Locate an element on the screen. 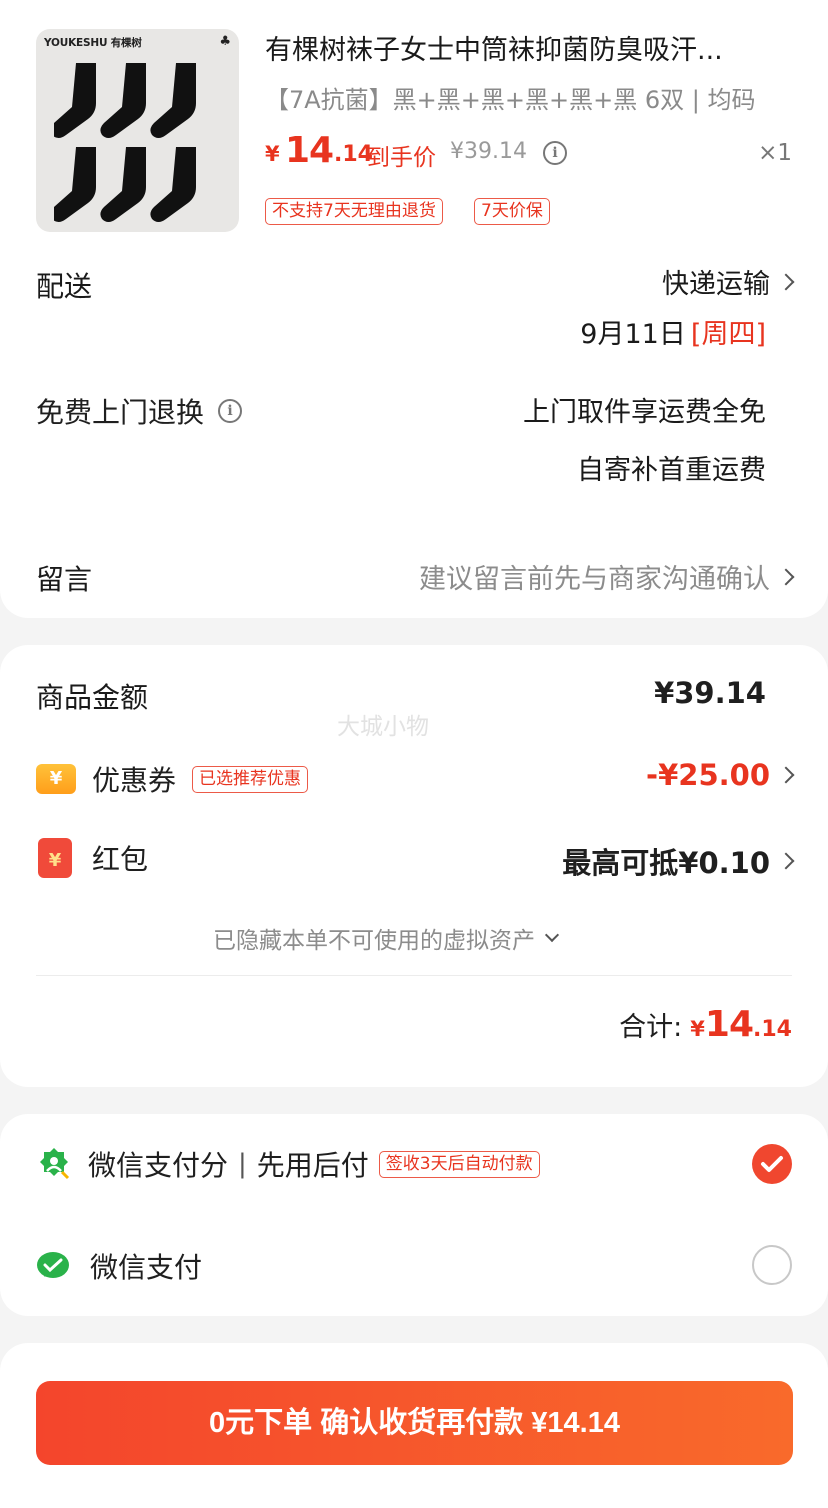 The width and height of the screenshot is (828, 1508). total-decimal: .14 is located at coordinates (772, 1029).